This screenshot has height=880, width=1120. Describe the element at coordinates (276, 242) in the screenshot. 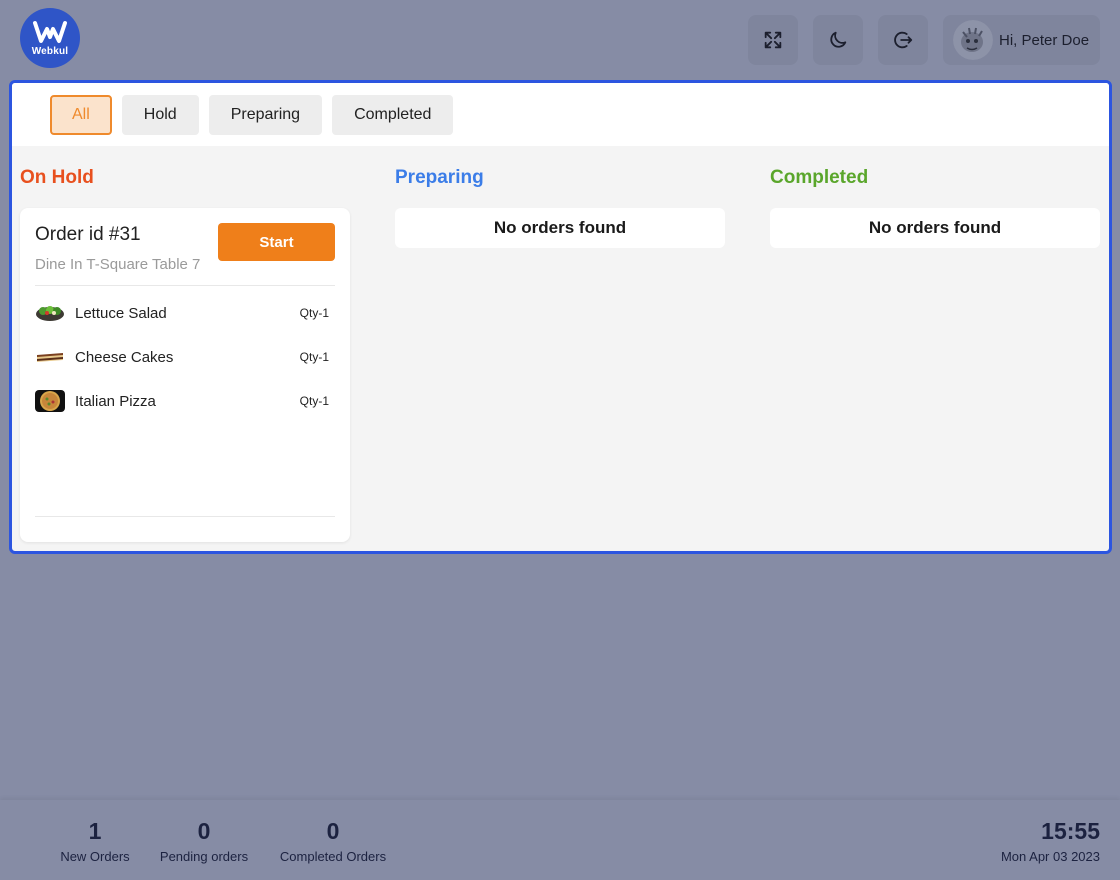

I see `start-button: Start` at that location.